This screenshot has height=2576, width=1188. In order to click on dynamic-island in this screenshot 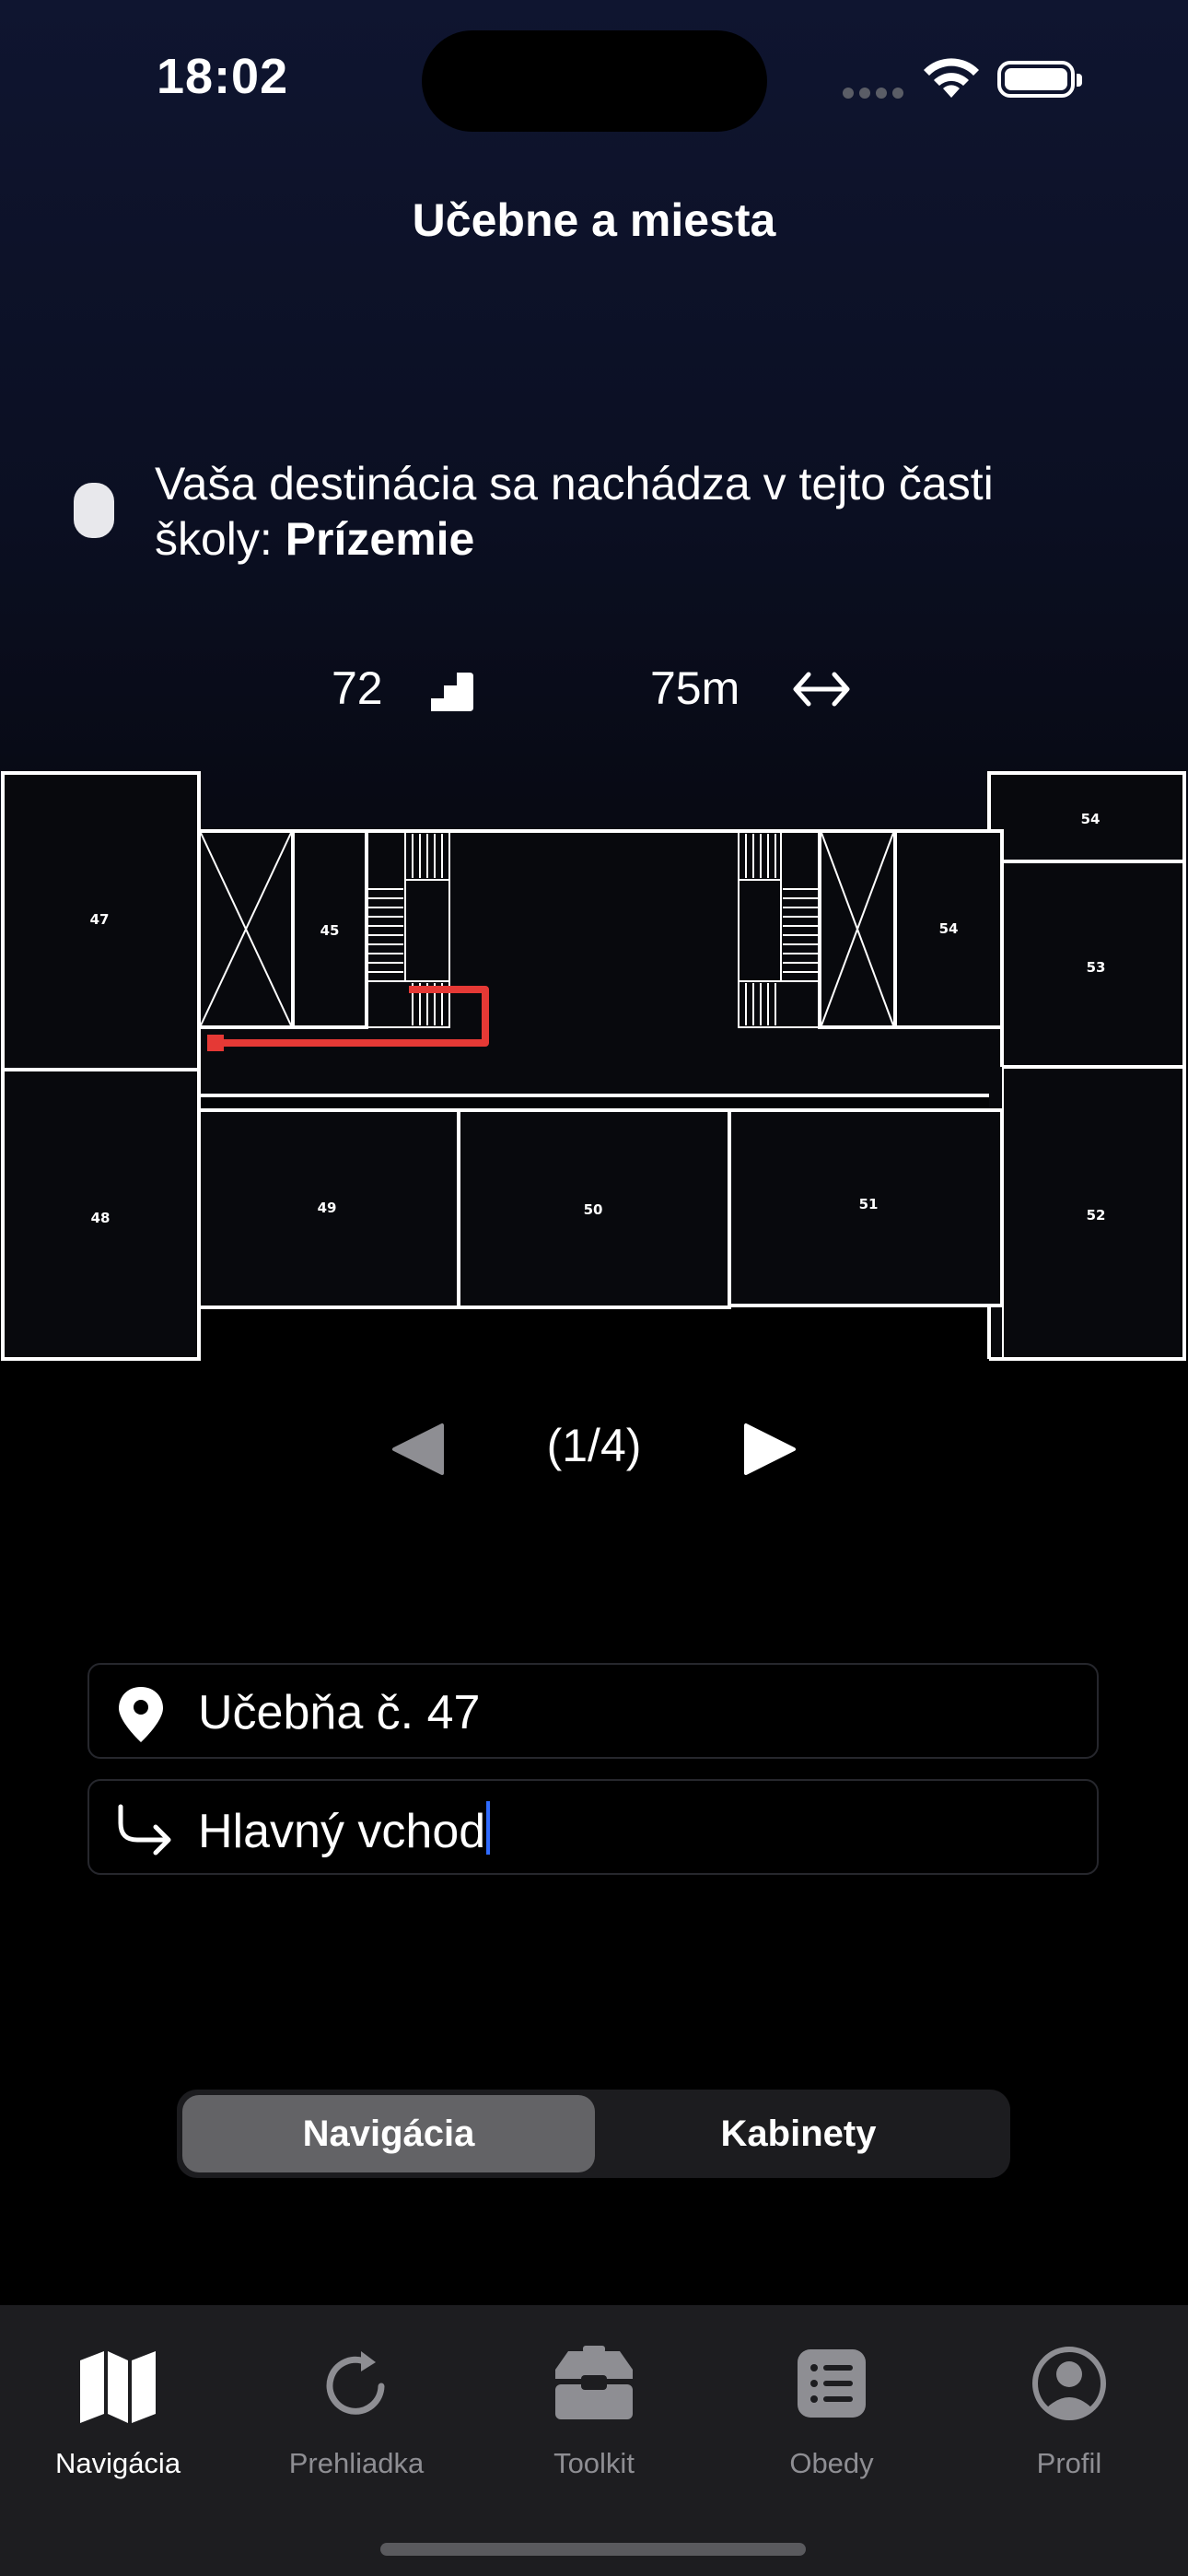, I will do `click(594, 81)`.